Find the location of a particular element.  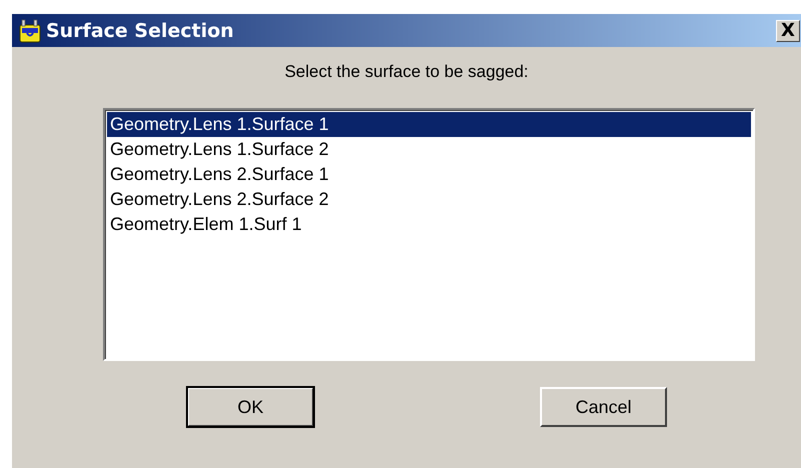

prompt-text: Select the surface to be sagged: is located at coordinates (406, 72).